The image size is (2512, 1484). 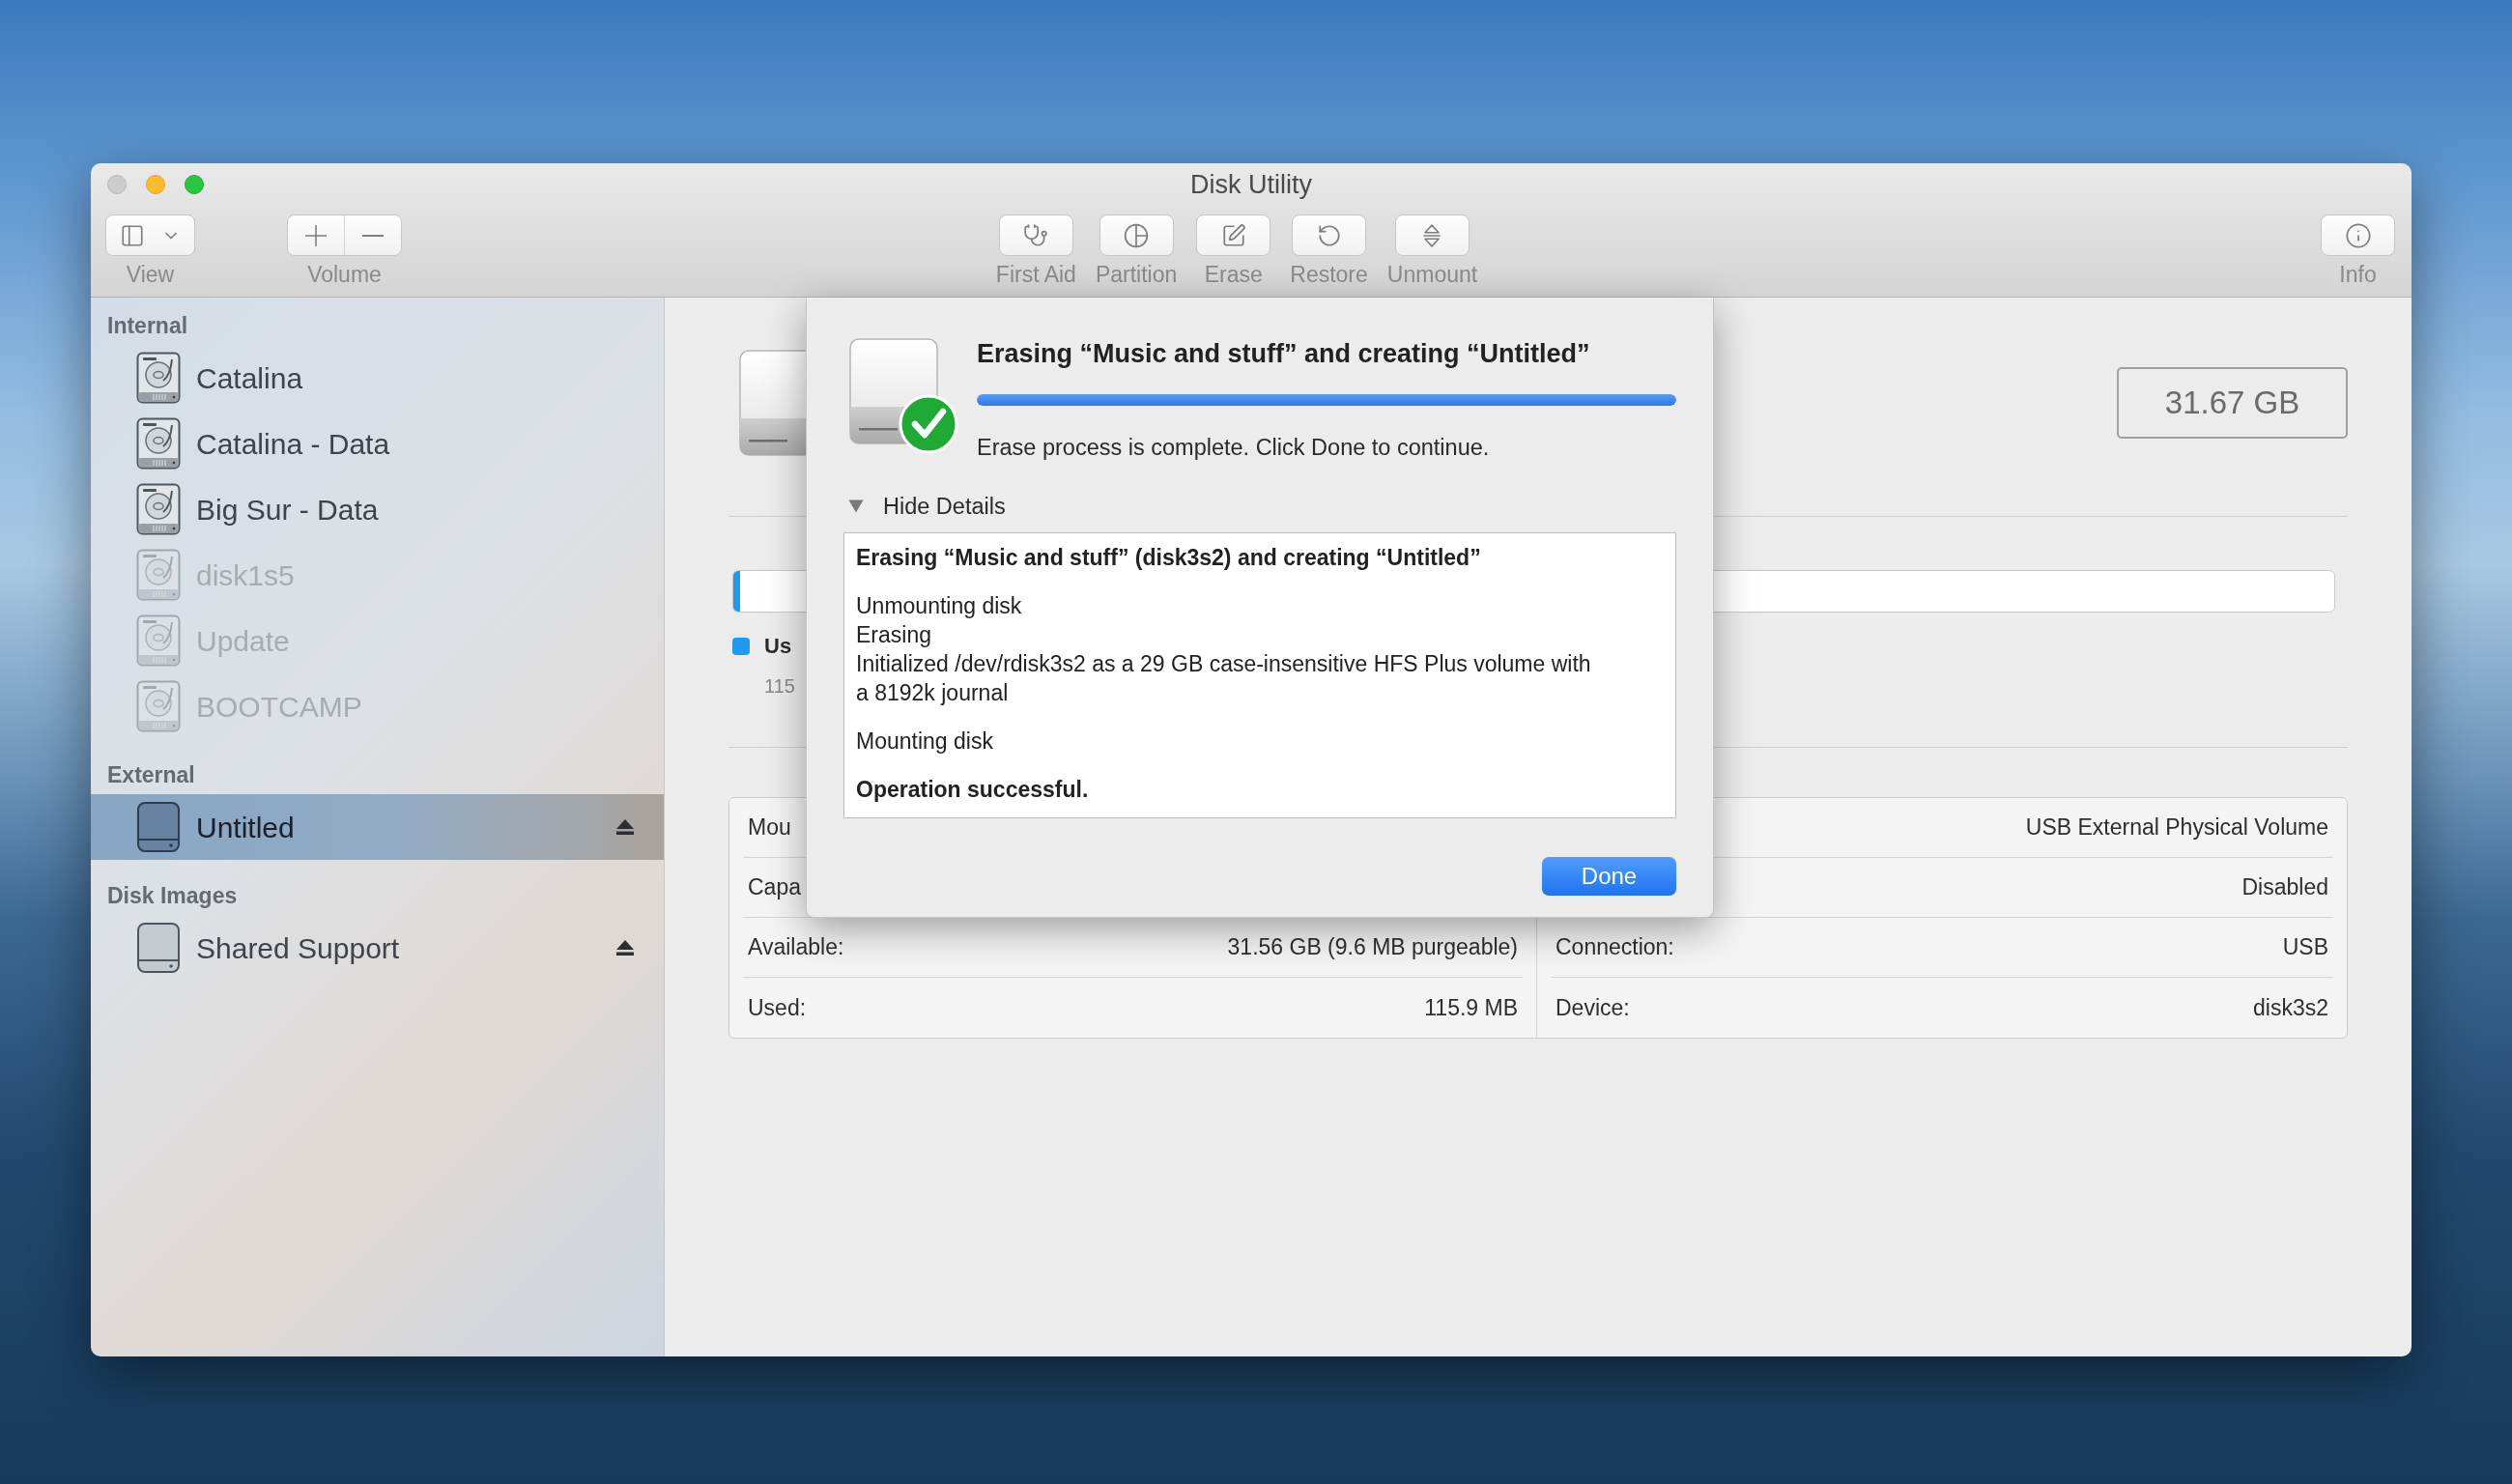 I want to click on sidebar-item: Catalina - Data, so click(x=378, y=444).